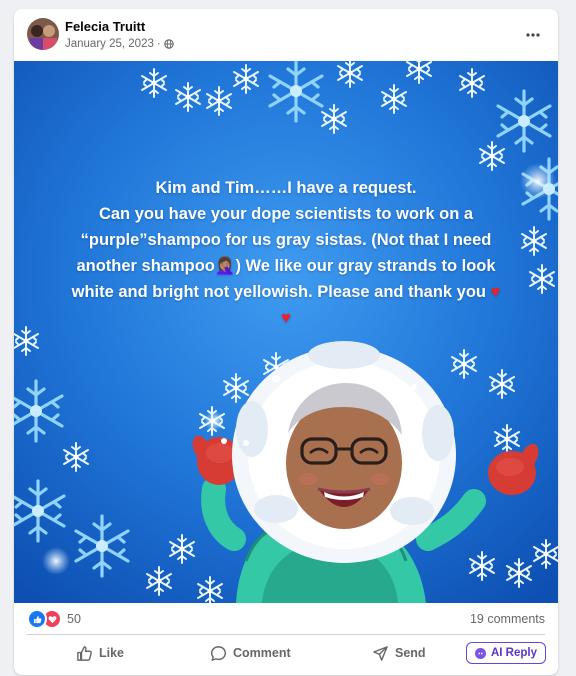  What do you see at coordinates (112, 653) in the screenshot?
I see `like-label: Like` at bounding box center [112, 653].